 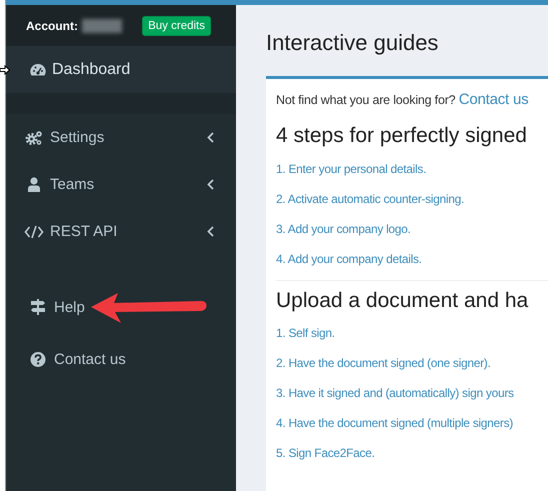 I want to click on menu-item: Dashboard, so click(x=121, y=69).